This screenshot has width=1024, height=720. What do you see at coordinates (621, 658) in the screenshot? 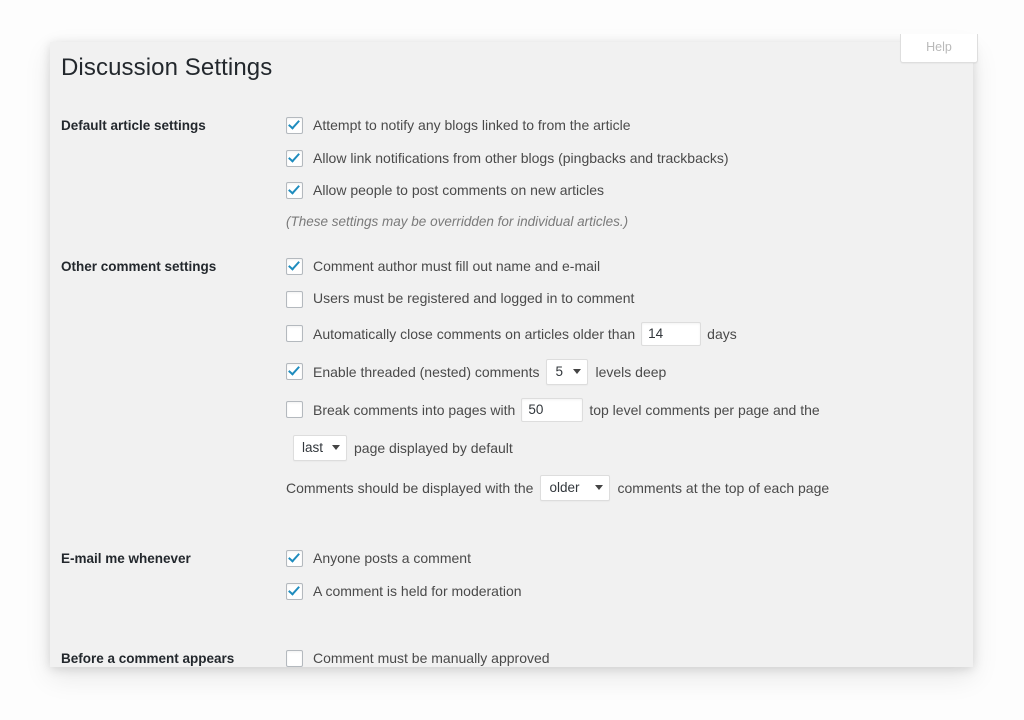
I see `checkbox-row-manual-approval: Comment must be manually approved` at bounding box center [621, 658].